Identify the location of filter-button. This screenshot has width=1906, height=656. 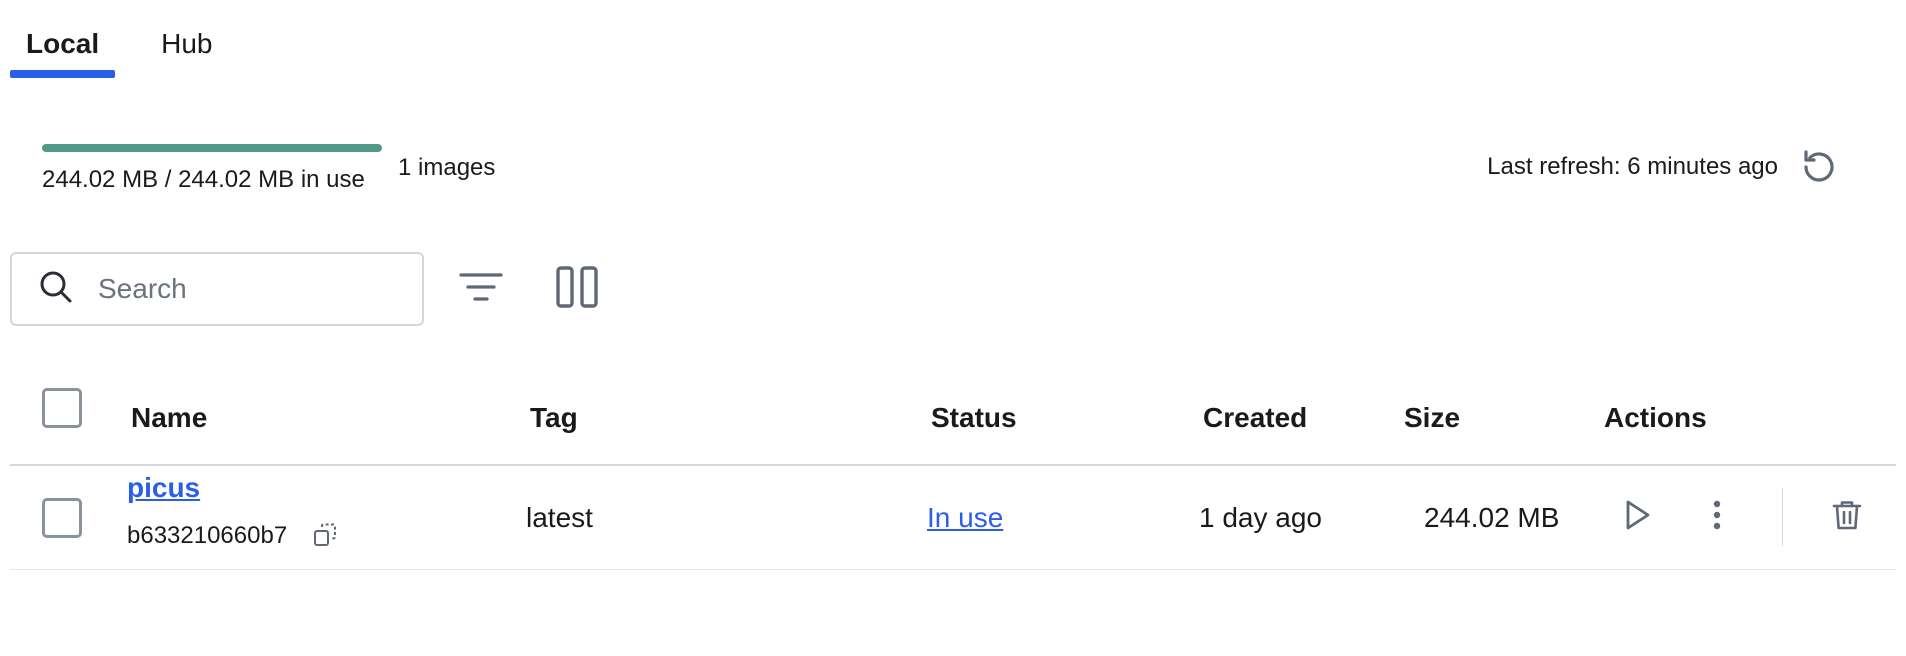
(481, 289).